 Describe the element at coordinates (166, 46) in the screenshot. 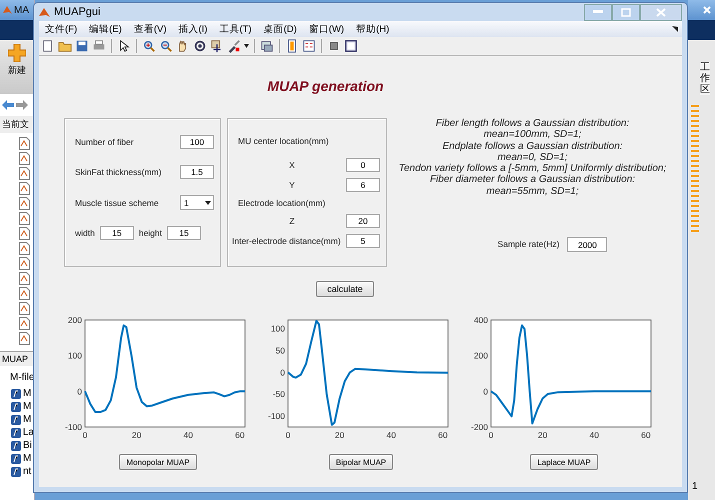

I see `zoom-out-icon` at that location.